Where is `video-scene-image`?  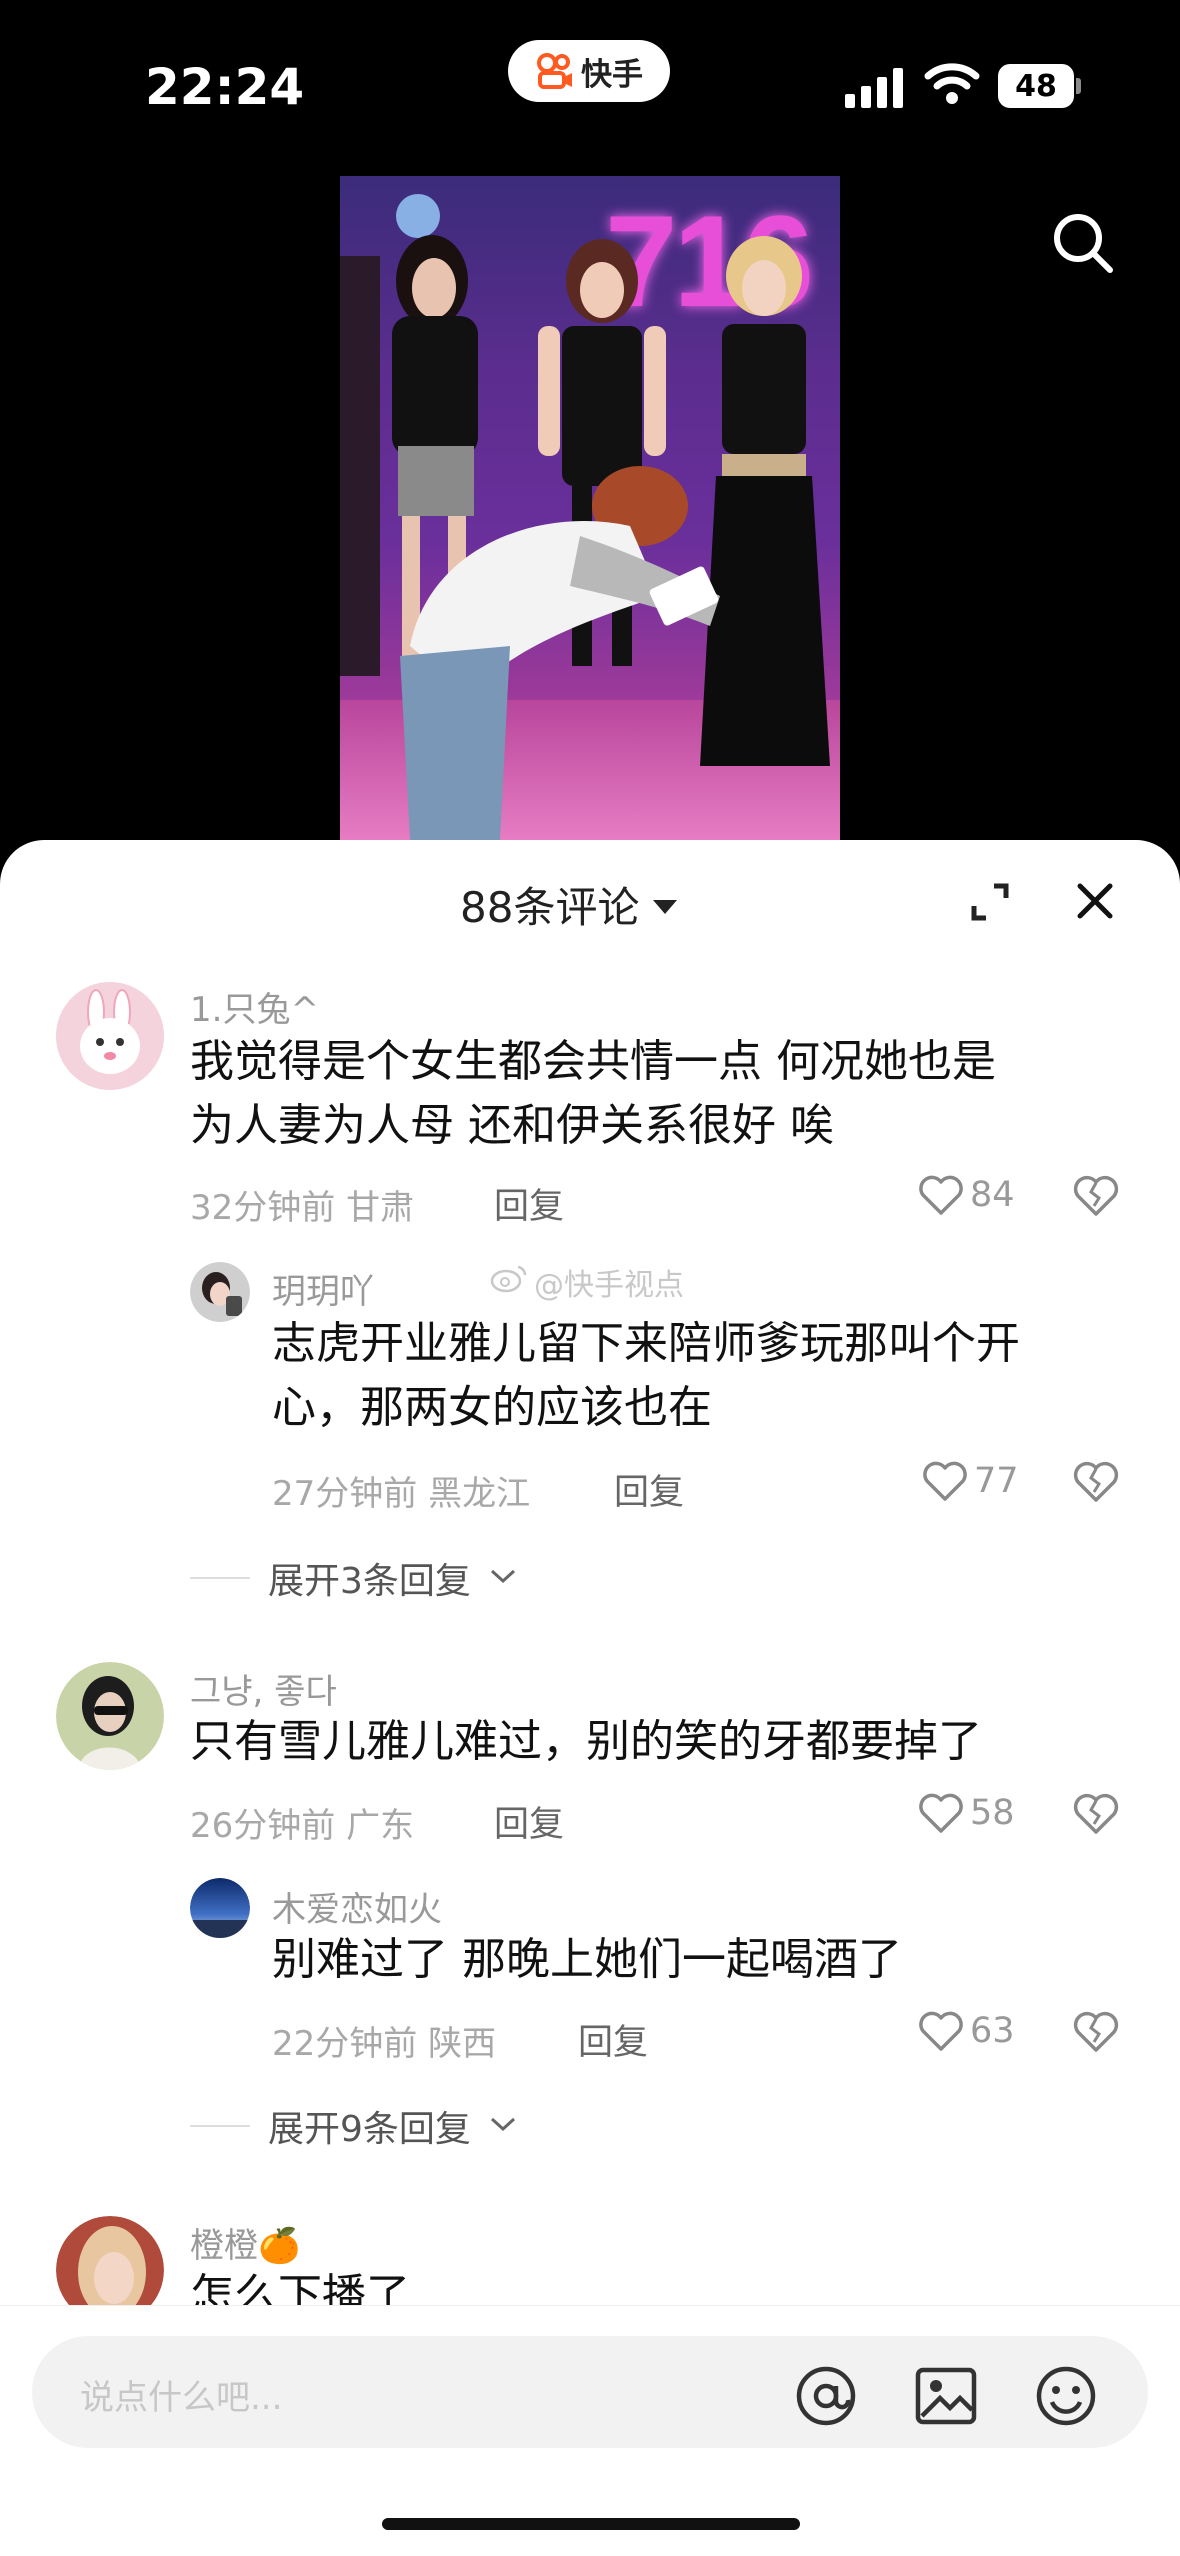 video-scene-image is located at coordinates (585, 517).